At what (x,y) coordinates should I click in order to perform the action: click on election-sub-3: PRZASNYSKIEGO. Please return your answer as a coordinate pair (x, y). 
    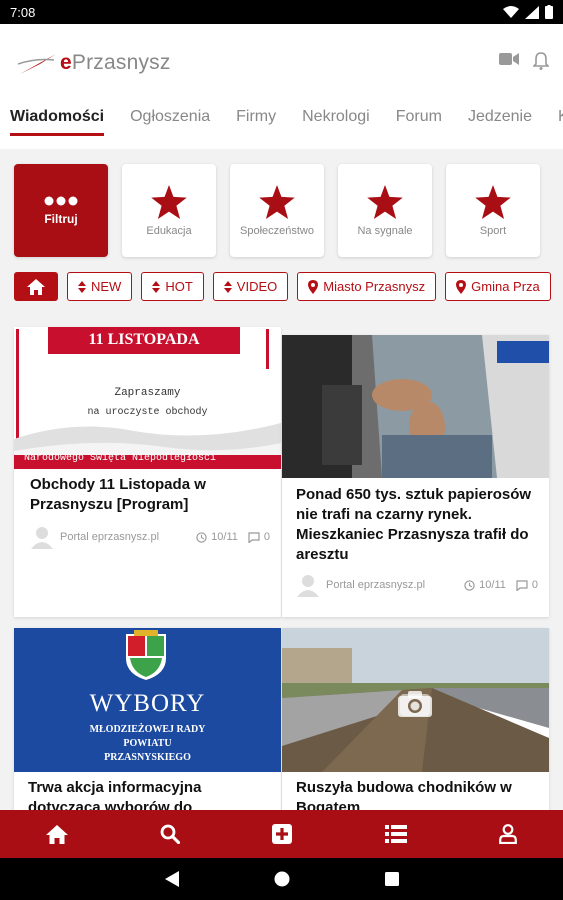
    Looking at the image, I should click on (147, 757).